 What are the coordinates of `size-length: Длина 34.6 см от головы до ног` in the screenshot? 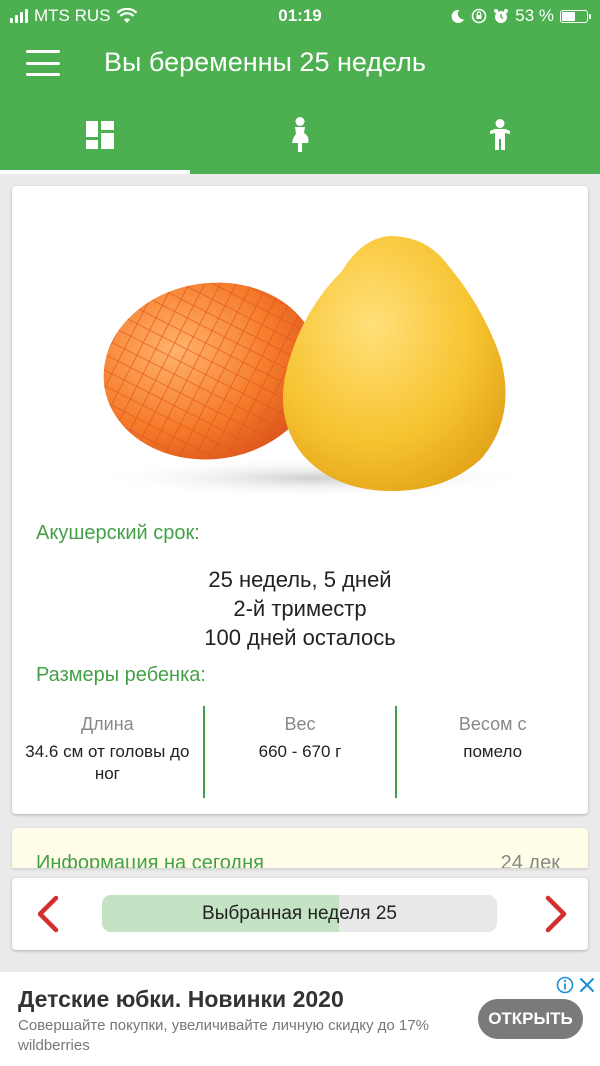 It's located at (107, 752).